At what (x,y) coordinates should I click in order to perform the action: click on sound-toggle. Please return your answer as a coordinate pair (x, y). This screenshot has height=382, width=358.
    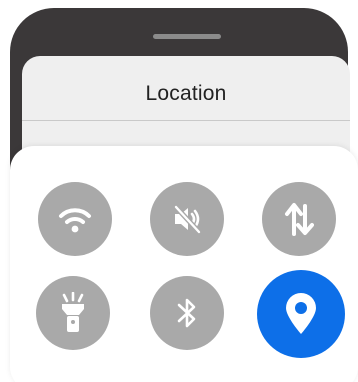
    Looking at the image, I should click on (187, 219).